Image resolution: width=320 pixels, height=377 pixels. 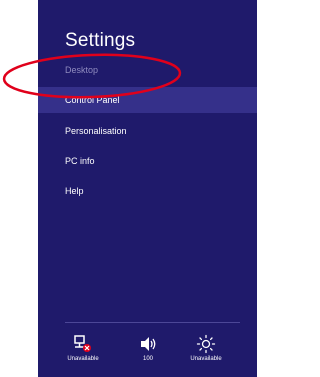 I want to click on volume-icon, so click(x=148, y=344).